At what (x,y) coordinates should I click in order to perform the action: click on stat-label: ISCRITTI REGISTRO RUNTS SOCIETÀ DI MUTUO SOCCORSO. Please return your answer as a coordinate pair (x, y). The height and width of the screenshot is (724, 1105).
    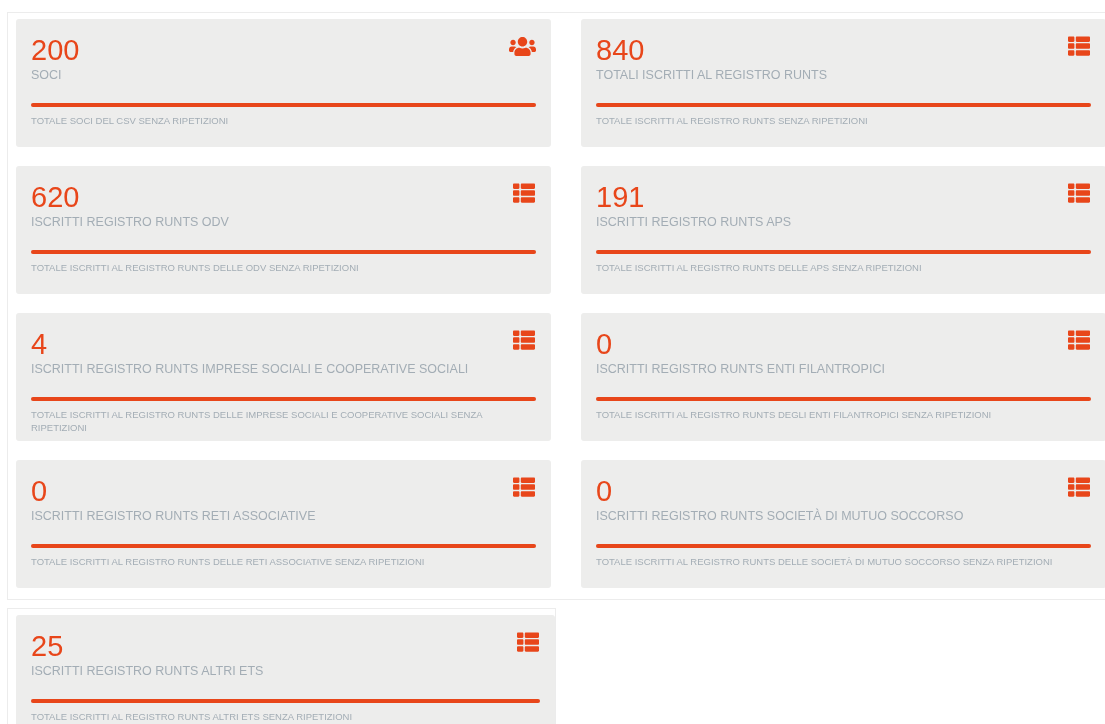
    Looking at the image, I should click on (780, 516).